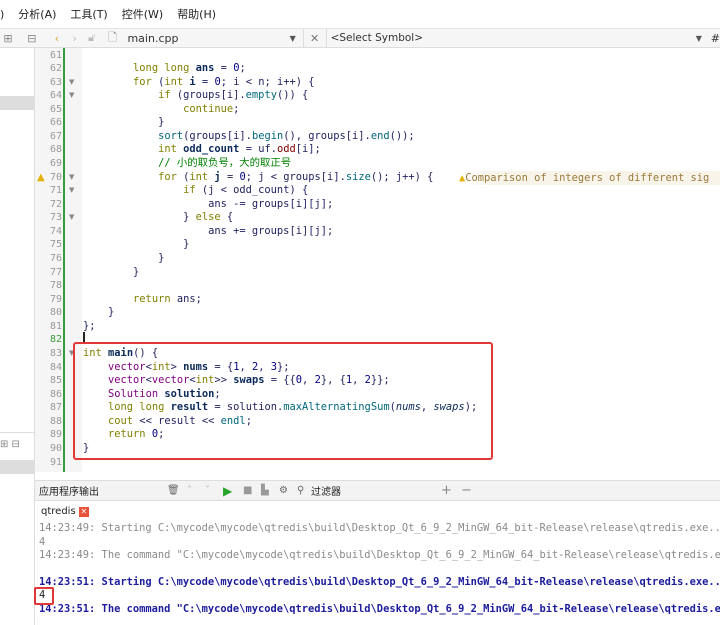 This screenshot has height=625, width=720. Describe the element at coordinates (208, 108) in the screenshot. I see `code-token: continue` at that location.